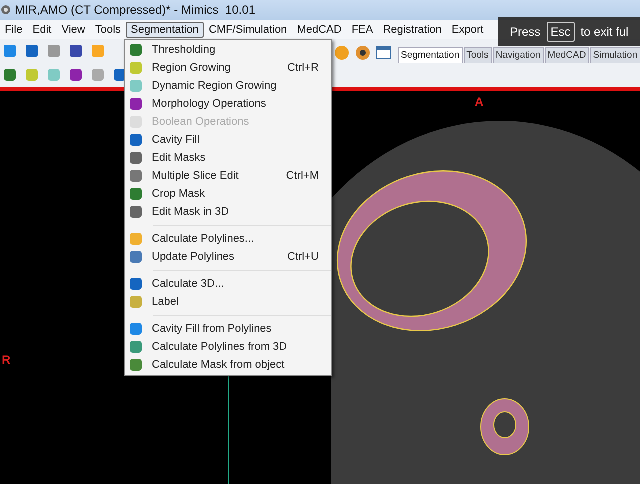  What do you see at coordinates (6, 10) in the screenshot?
I see `app-logo-icon` at bounding box center [6, 10].